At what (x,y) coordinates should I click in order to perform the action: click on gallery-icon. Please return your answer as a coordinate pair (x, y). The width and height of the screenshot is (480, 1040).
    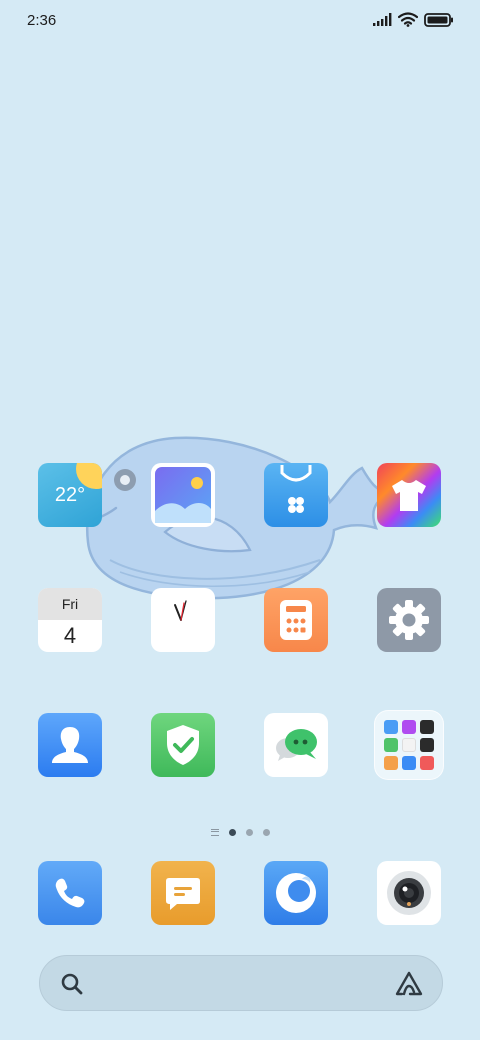
    Looking at the image, I should click on (183, 495).